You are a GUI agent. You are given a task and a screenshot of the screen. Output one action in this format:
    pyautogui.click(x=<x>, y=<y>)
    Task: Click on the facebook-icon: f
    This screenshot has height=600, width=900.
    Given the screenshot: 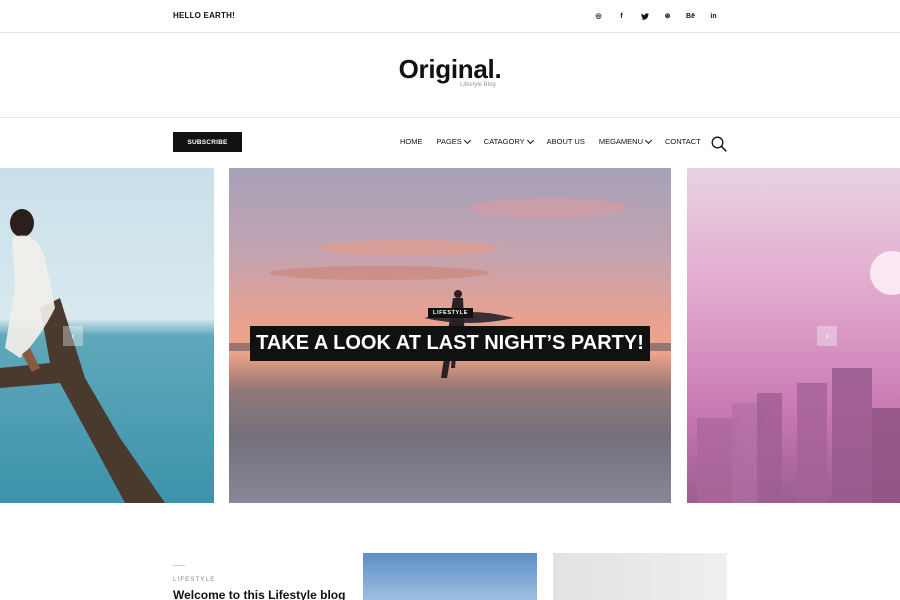 What is the action you would take?
    pyautogui.click(x=621, y=16)
    